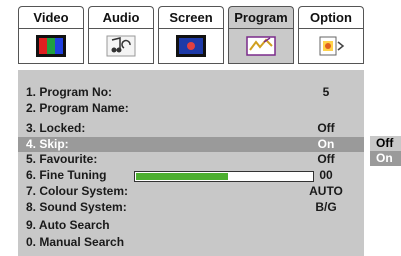 This screenshot has height=256, width=401. What do you see at coordinates (77, 108) in the screenshot?
I see `item-label: 2. Program Name:` at bounding box center [77, 108].